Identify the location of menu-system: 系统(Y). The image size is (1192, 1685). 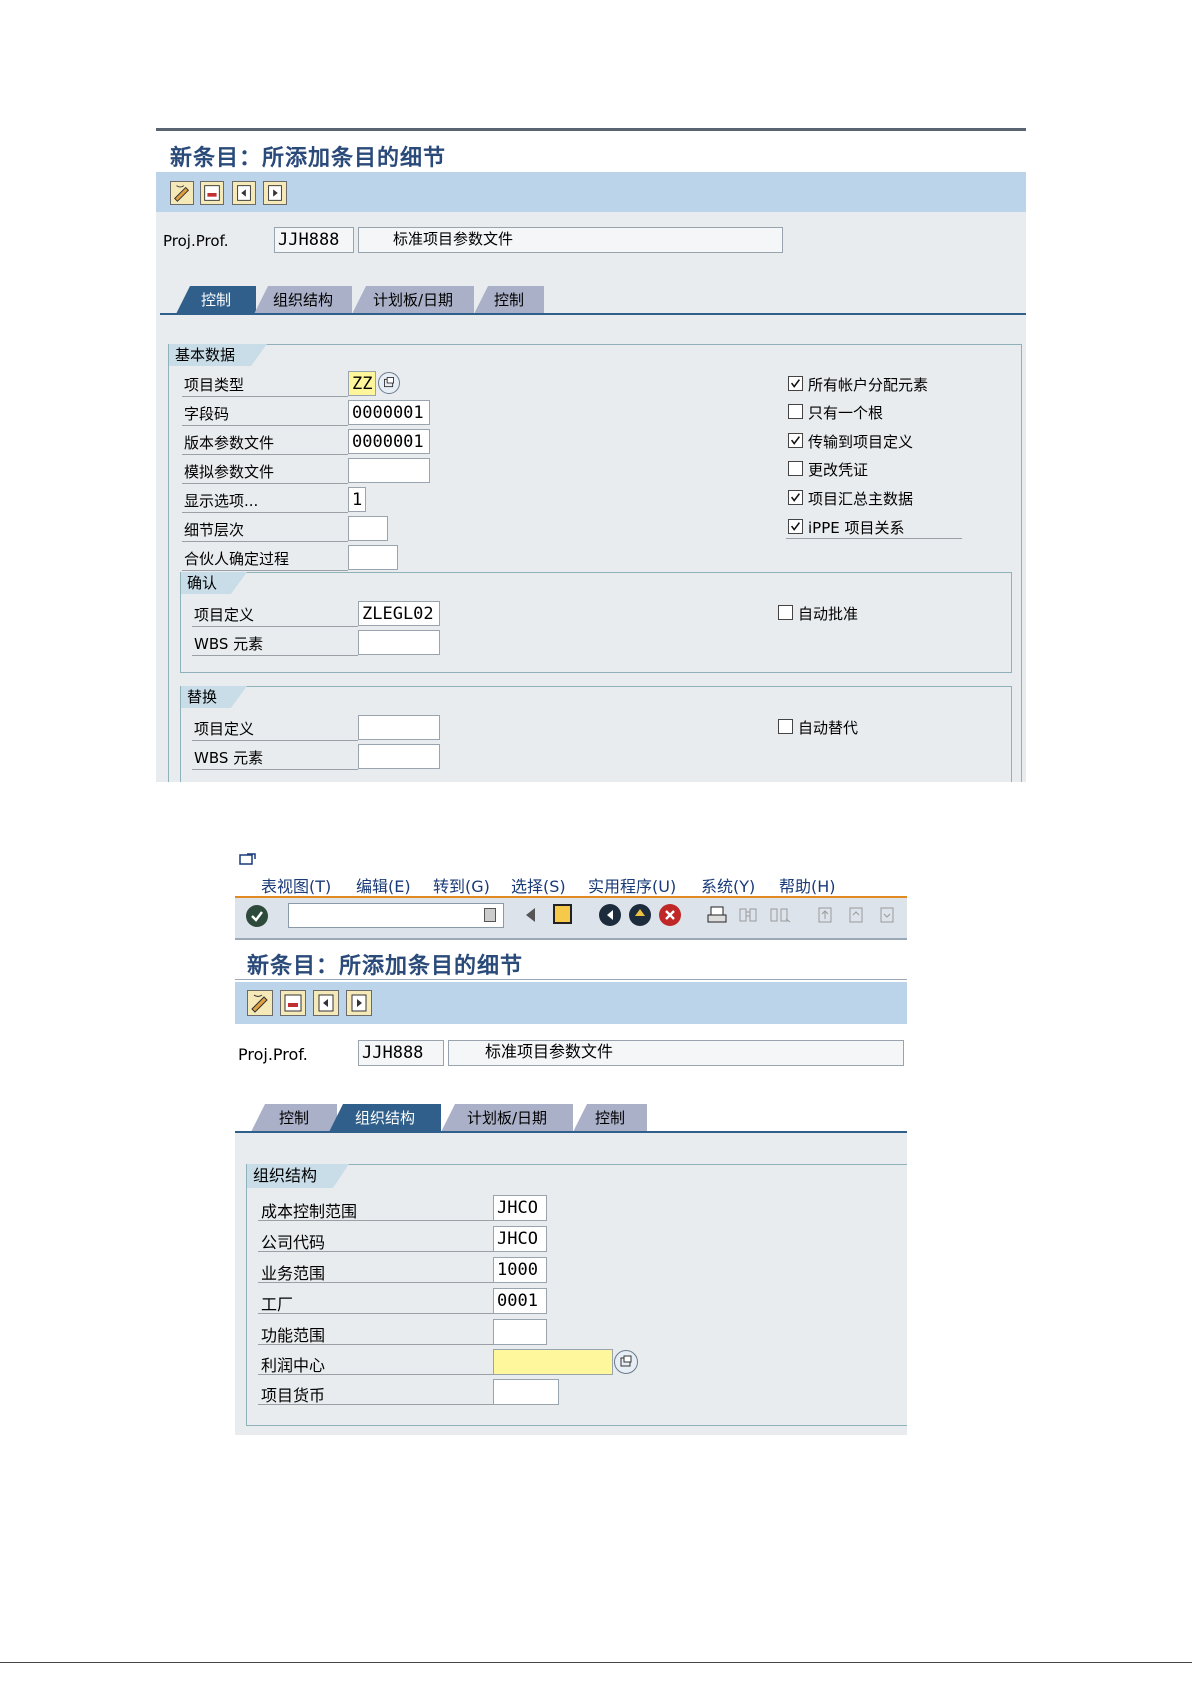
(728, 885).